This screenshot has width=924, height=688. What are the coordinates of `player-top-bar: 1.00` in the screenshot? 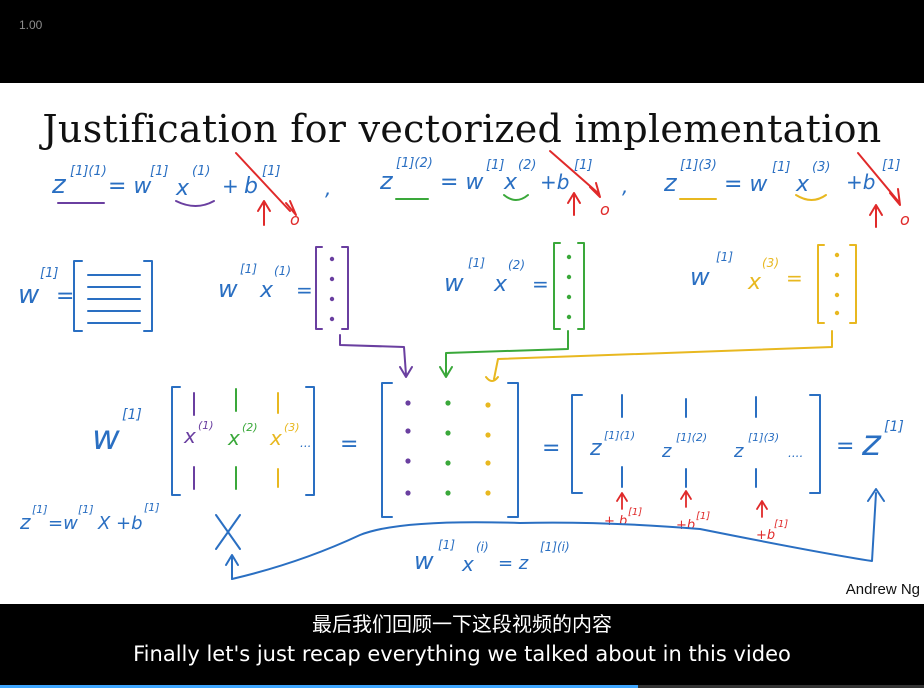 It's located at (462, 41).